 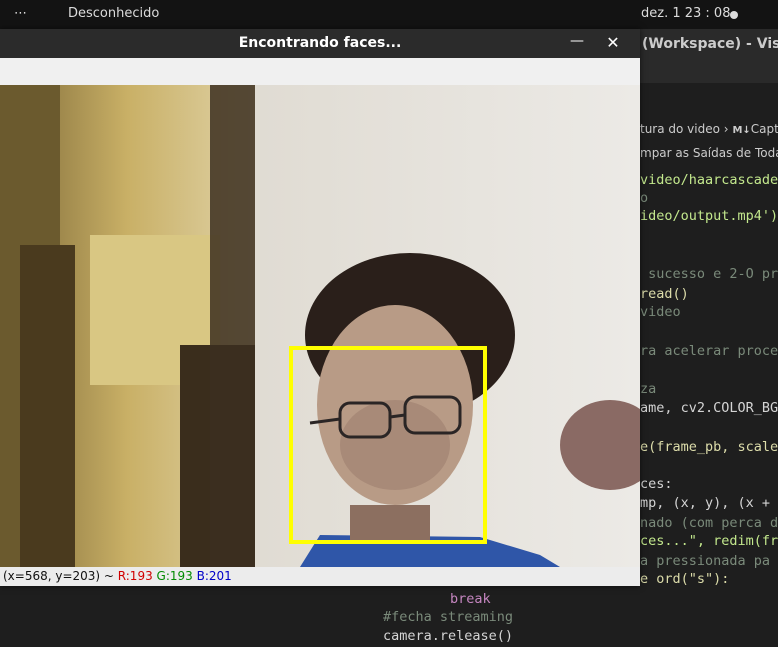 I want to click on code-line: za, so click(x=648, y=389).